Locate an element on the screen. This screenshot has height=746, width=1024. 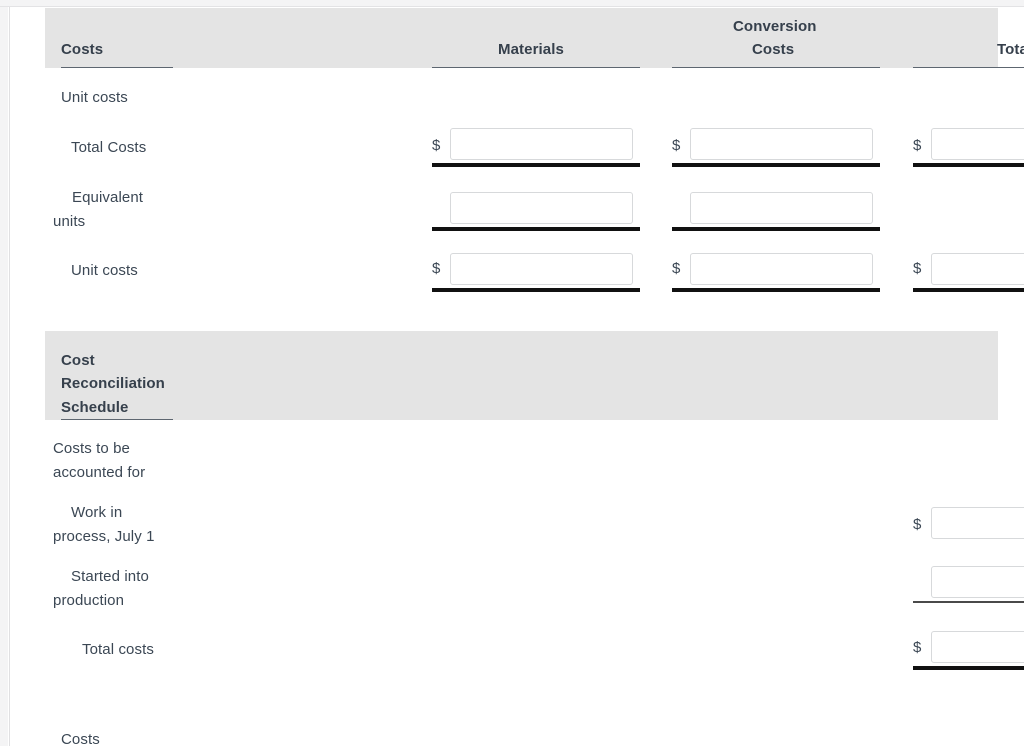
rule-unit-costs-total is located at coordinates (968, 290).